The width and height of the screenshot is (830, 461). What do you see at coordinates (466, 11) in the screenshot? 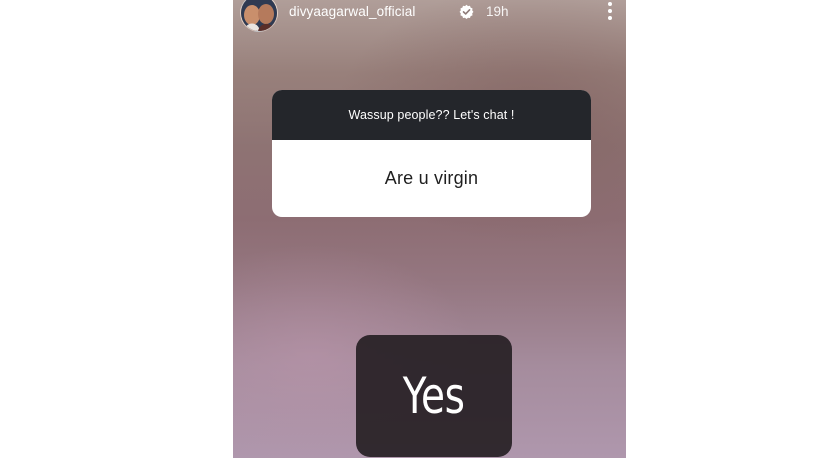
I see `verified-badge-icon` at bounding box center [466, 11].